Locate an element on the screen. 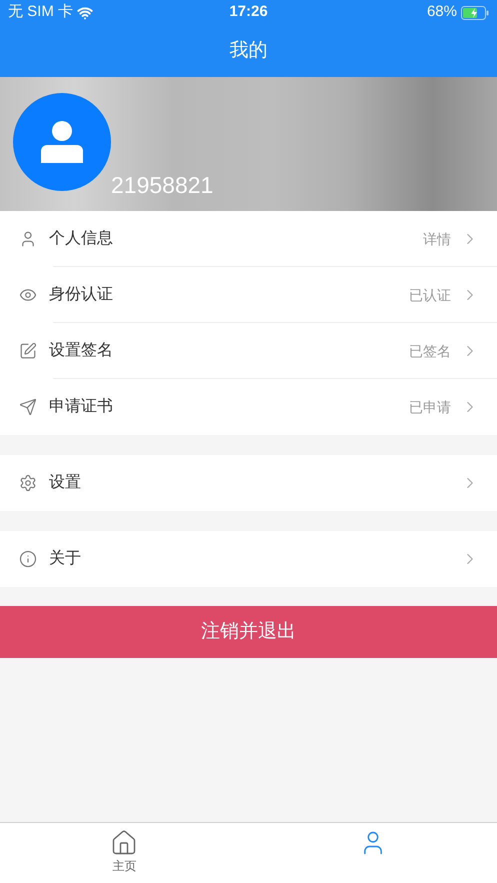 The image size is (497, 883). tab-label: 主页 is located at coordinates (124, 866).